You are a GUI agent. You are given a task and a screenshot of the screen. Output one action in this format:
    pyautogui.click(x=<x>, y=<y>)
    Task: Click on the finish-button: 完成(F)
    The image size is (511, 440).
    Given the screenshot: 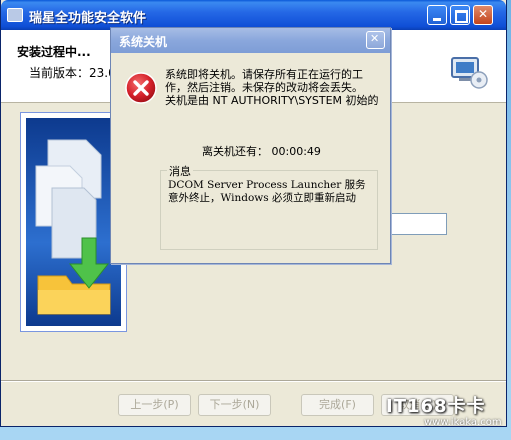 What is the action you would take?
    pyautogui.click(x=337, y=405)
    